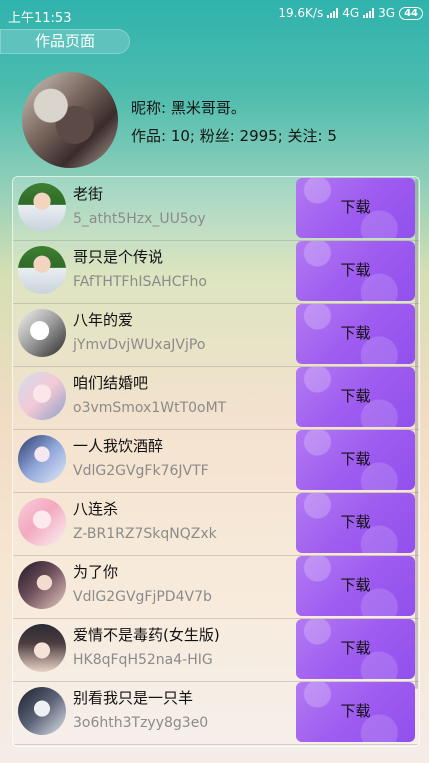 The width and height of the screenshot is (429, 763). I want to click on list-scrollbar, so click(416, 434).